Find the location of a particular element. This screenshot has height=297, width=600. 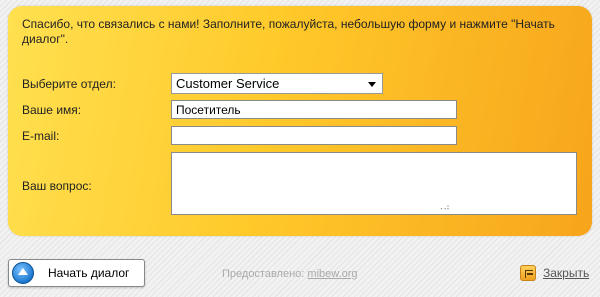

email-label: E-mail: is located at coordinates (41, 136).